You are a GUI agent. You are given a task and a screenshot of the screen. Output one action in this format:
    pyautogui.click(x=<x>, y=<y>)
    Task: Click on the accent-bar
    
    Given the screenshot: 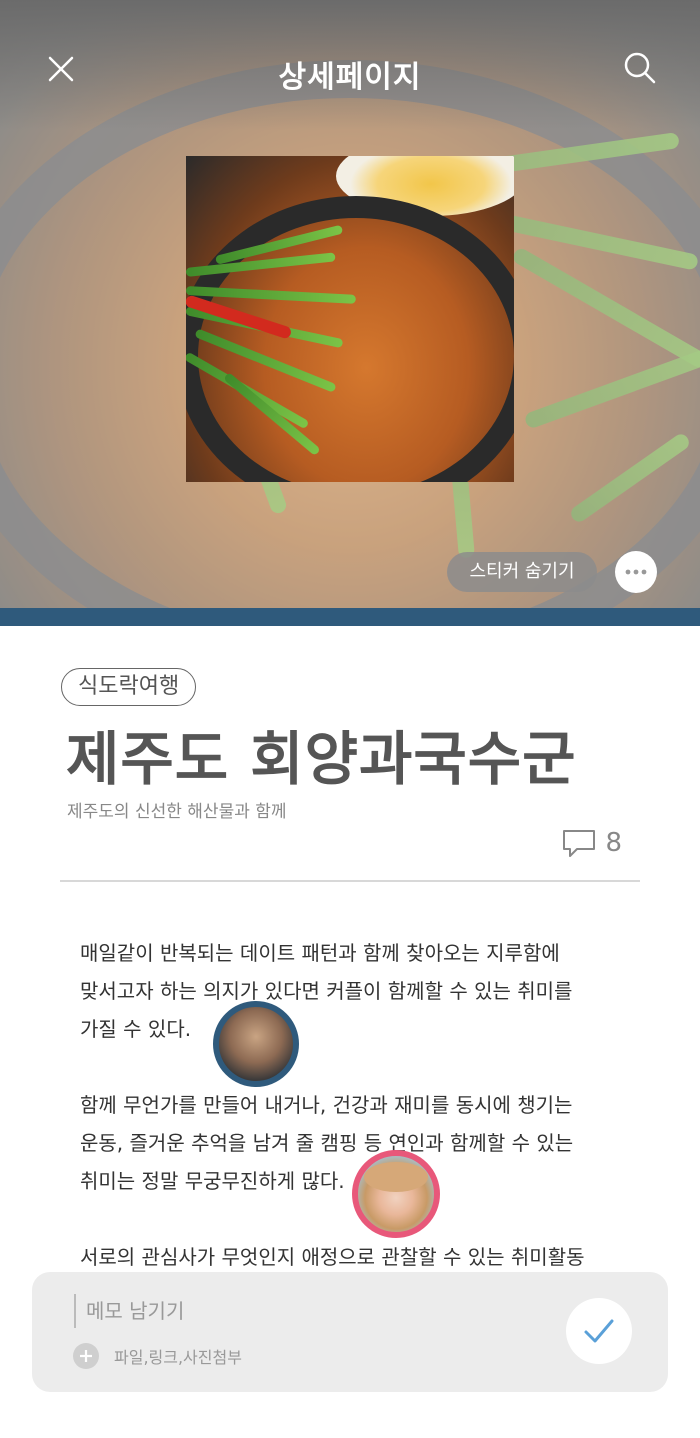 What is the action you would take?
    pyautogui.click(x=350, y=617)
    